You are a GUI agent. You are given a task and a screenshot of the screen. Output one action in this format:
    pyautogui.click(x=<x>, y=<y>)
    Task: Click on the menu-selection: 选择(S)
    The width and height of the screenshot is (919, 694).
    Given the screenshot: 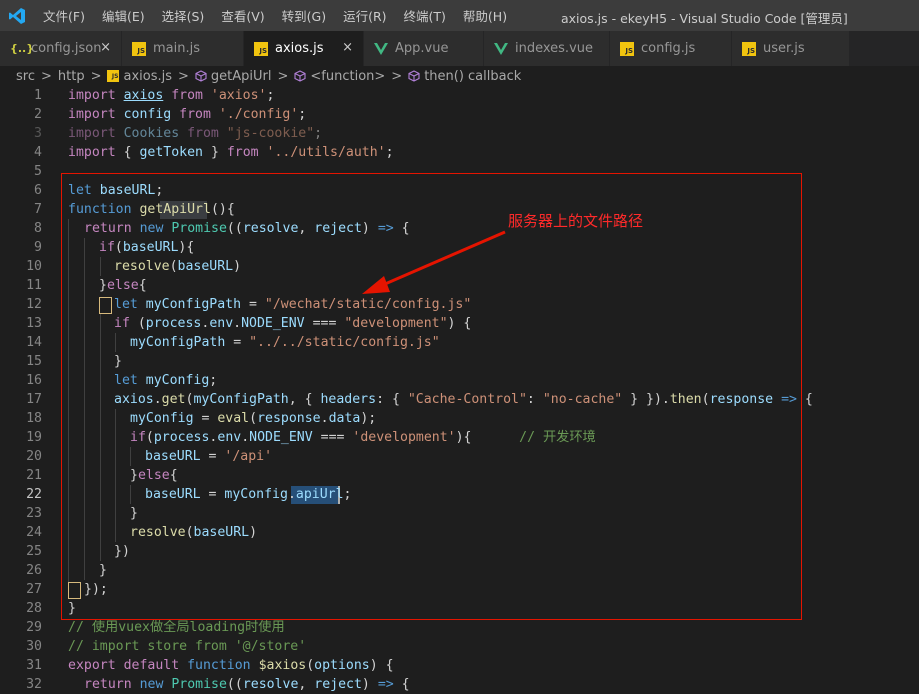 What is the action you would take?
    pyautogui.click(x=183, y=15)
    